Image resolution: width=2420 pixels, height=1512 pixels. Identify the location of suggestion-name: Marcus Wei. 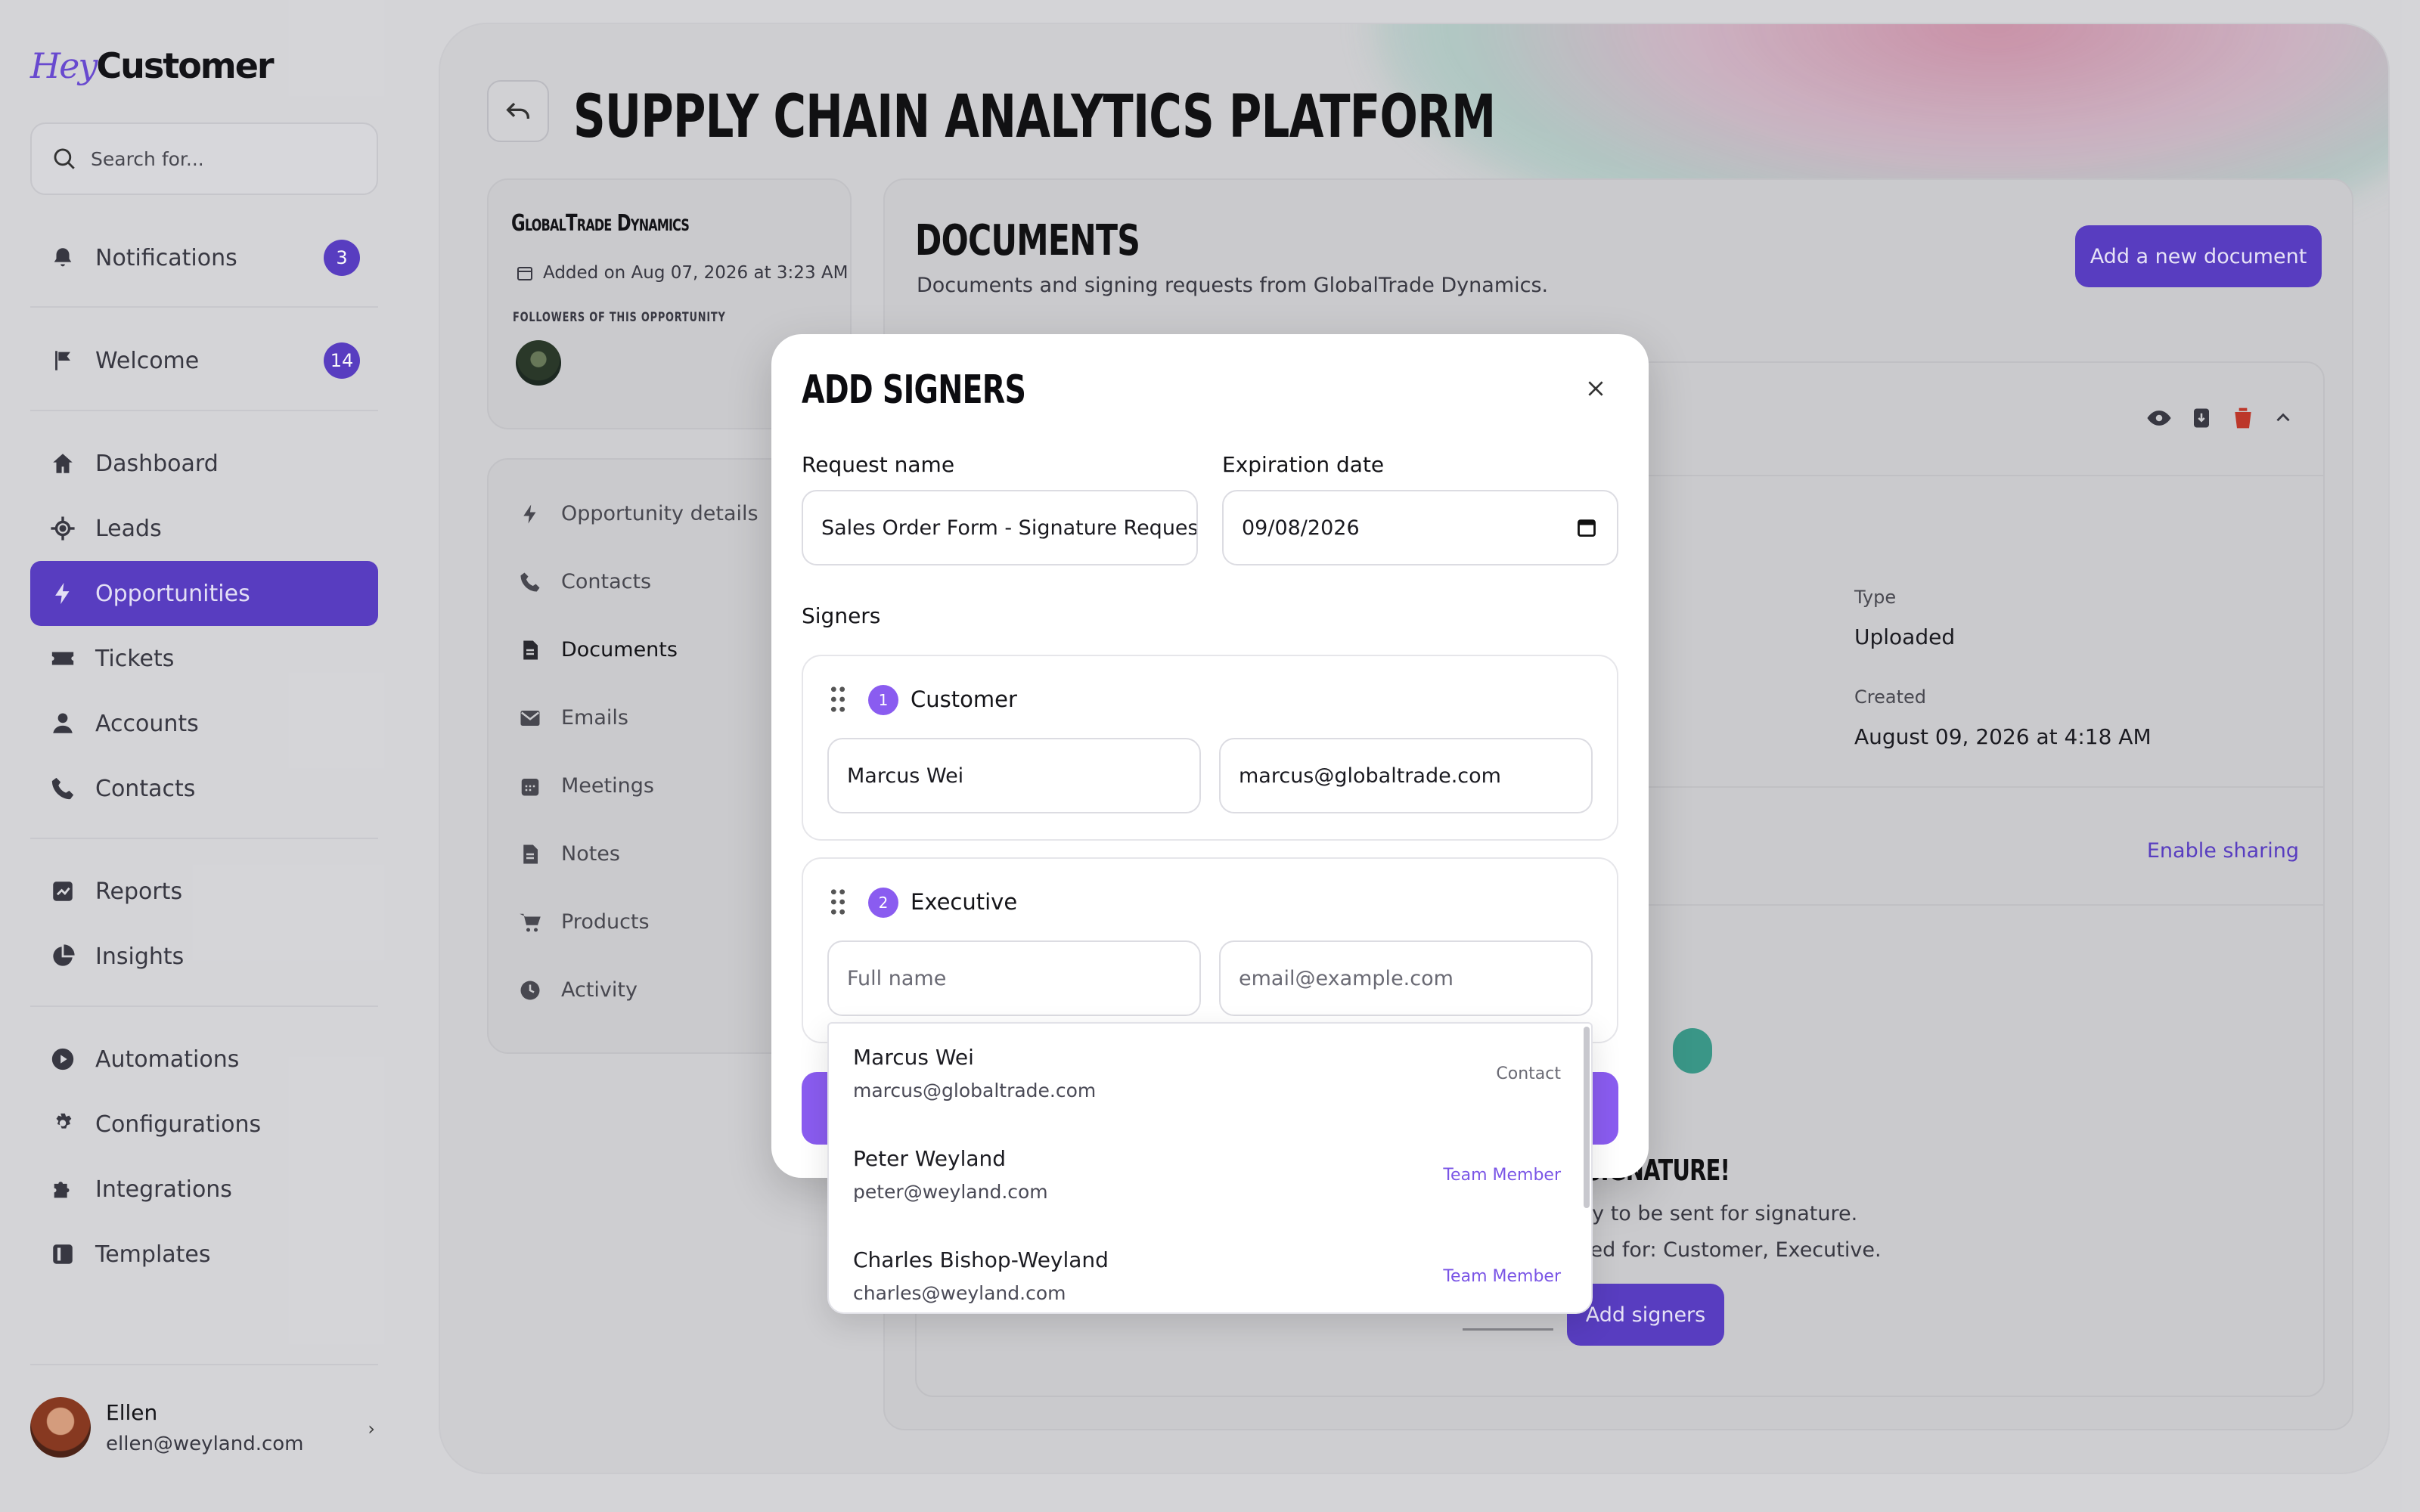
(913, 1057).